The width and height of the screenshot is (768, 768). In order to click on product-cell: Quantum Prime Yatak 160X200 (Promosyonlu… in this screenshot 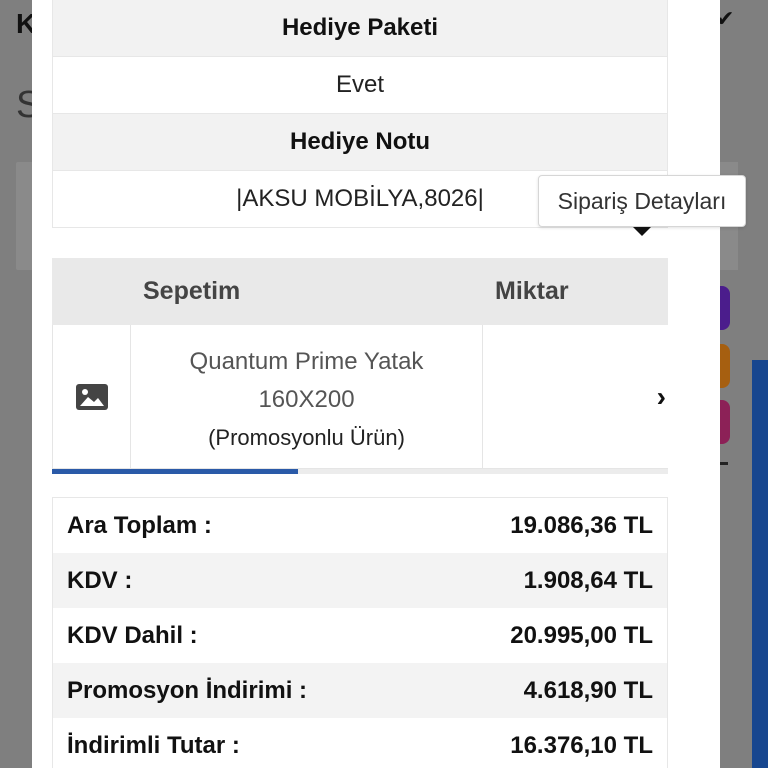, I will do `click(307, 396)`.